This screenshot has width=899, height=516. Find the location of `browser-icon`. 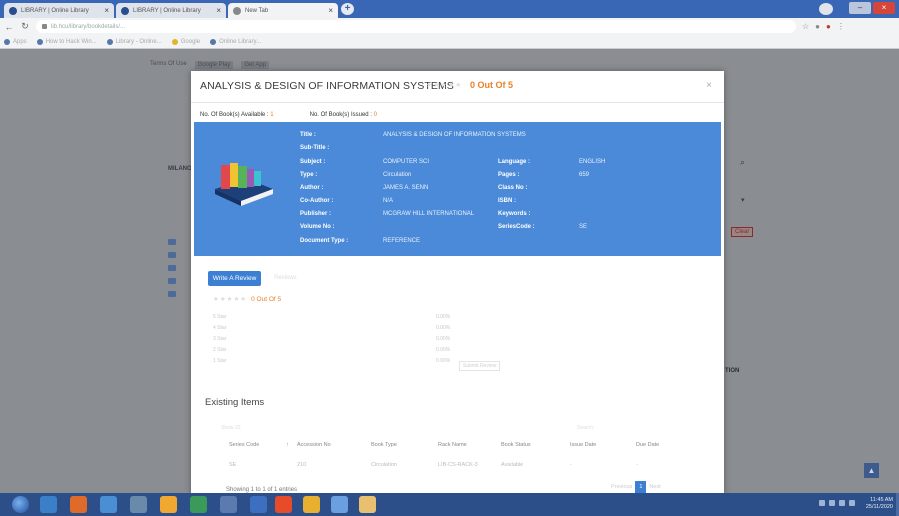

browser-icon is located at coordinates (283, 504).